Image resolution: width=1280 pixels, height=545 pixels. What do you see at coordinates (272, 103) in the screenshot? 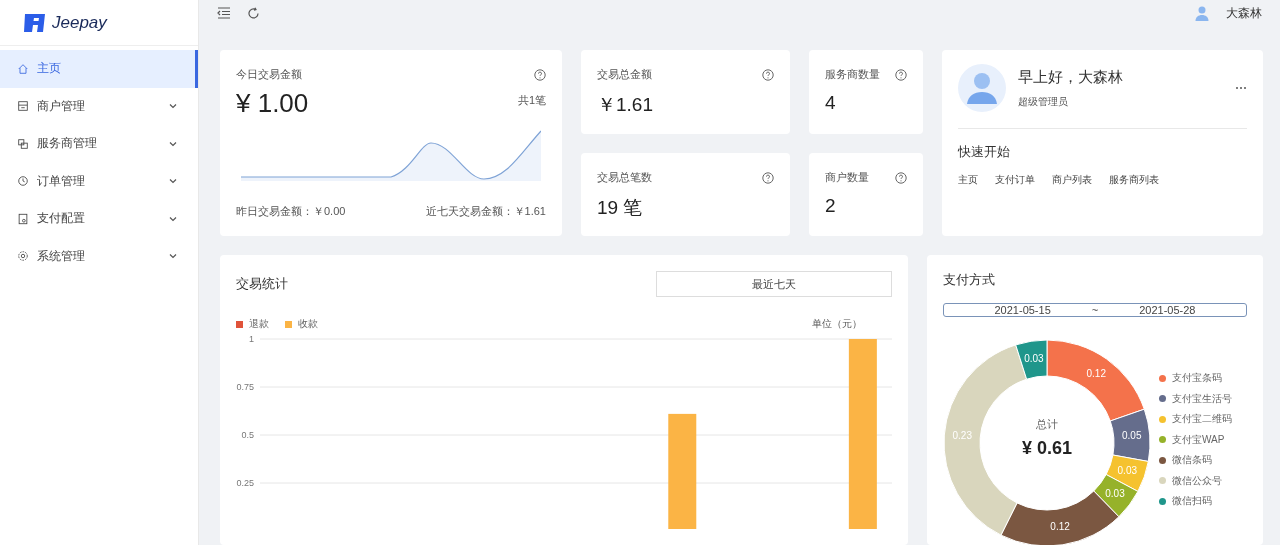
I see `today-amount: ¥ 1.00` at bounding box center [272, 103].